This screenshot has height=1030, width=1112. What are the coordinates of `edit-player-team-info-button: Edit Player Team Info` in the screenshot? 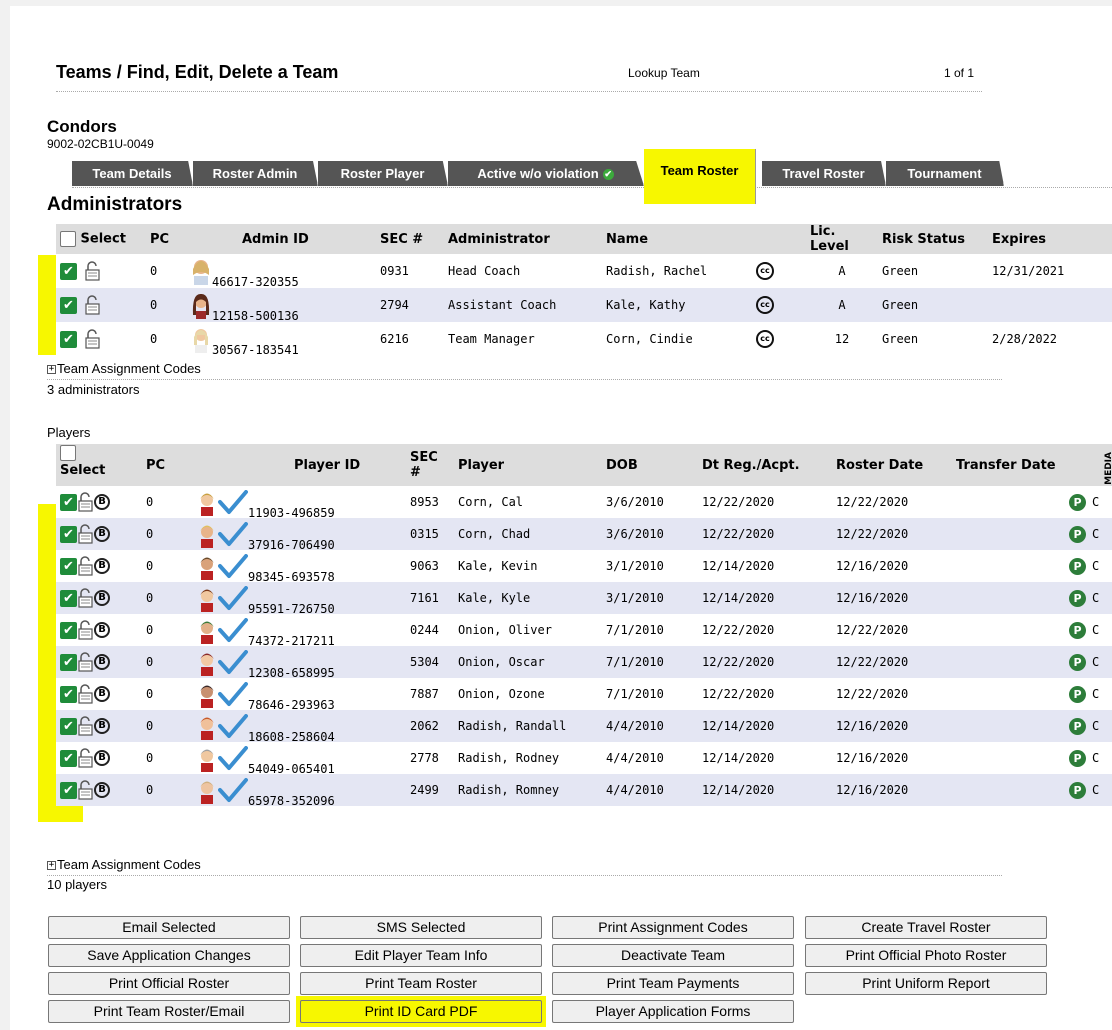 It's located at (421, 955).